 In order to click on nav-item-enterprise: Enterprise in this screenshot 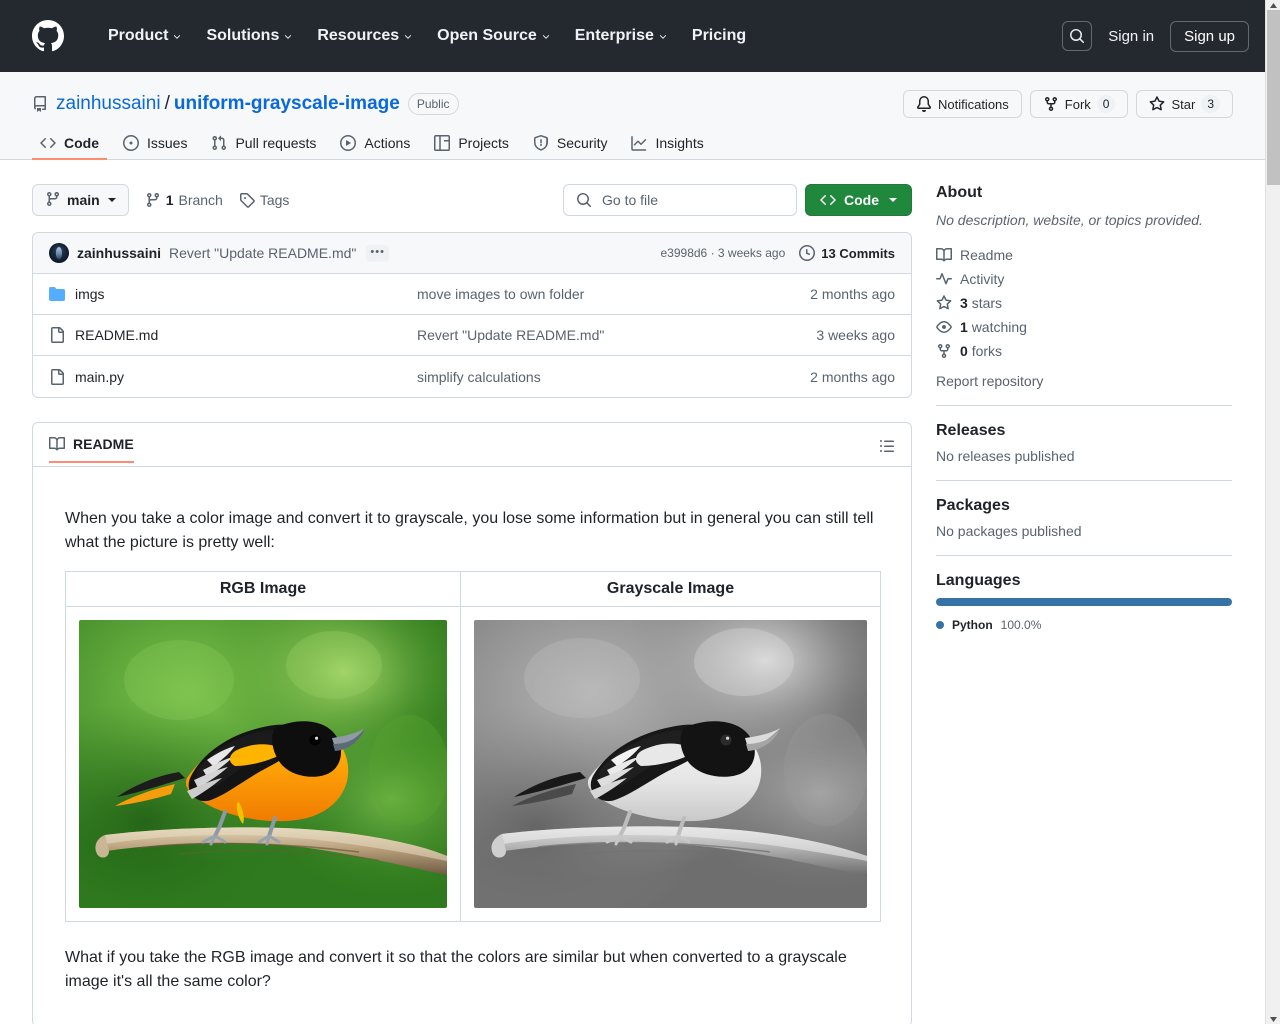, I will do `click(621, 36)`.